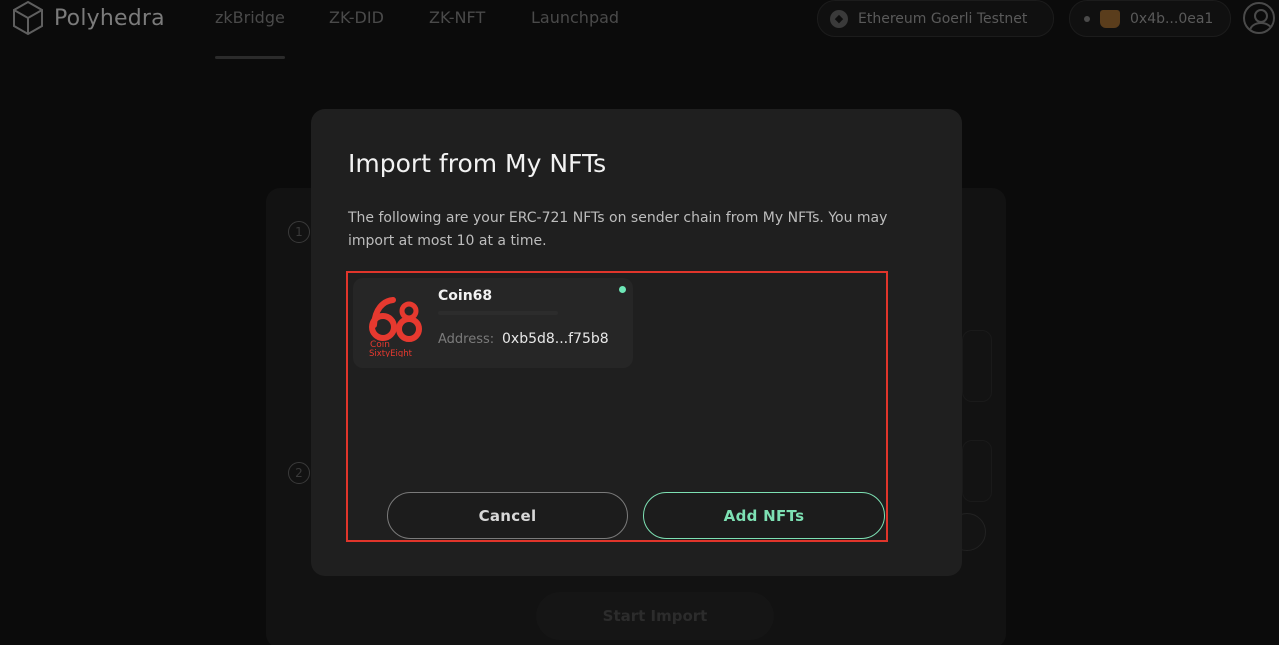  Describe the element at coordinates (109, 18) in the screenshot. I see `brand-name: Polyhedra` at that location.